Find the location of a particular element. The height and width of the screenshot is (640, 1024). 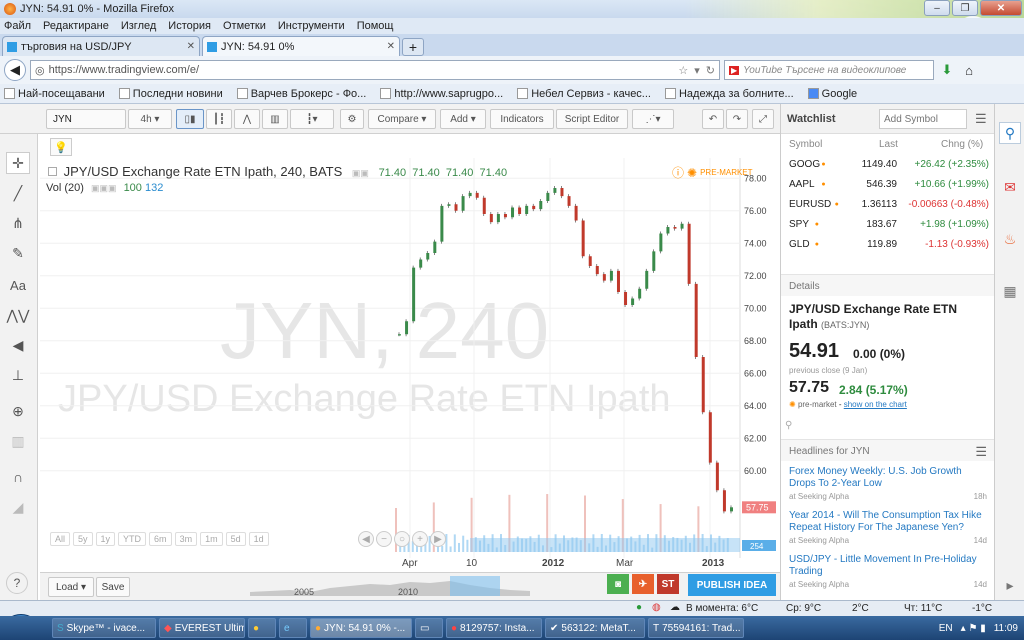

add-button: Add ▾ is located at coordinates (463, 119).